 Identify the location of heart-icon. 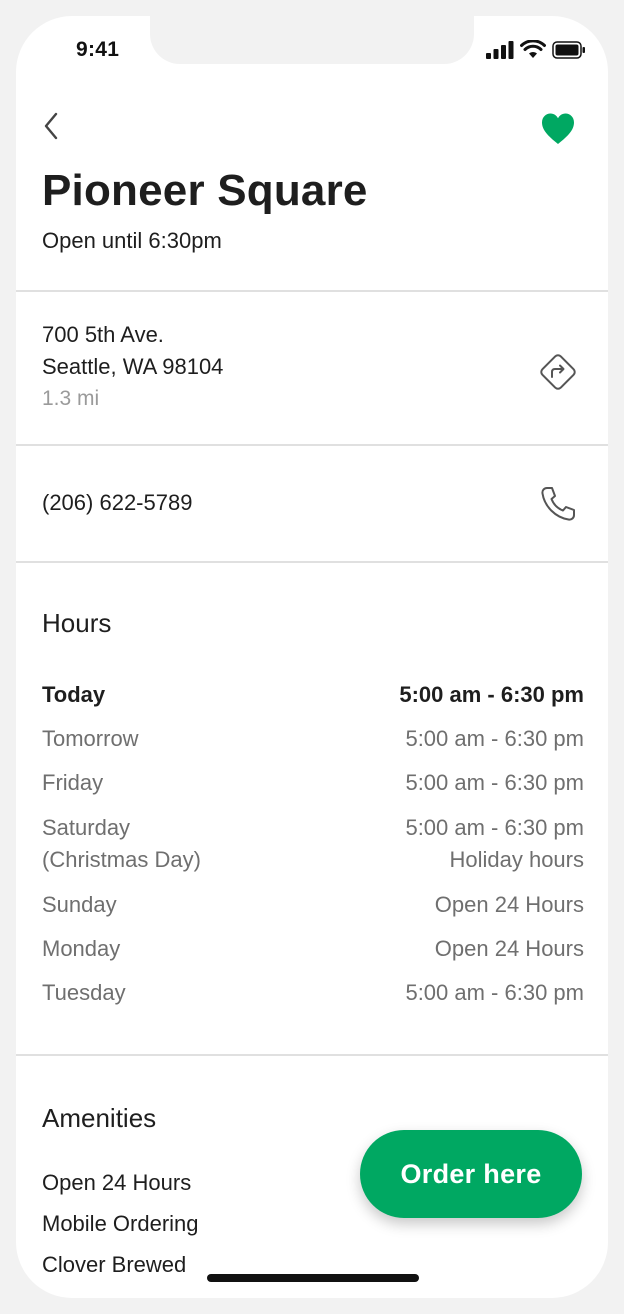
(558, 128).